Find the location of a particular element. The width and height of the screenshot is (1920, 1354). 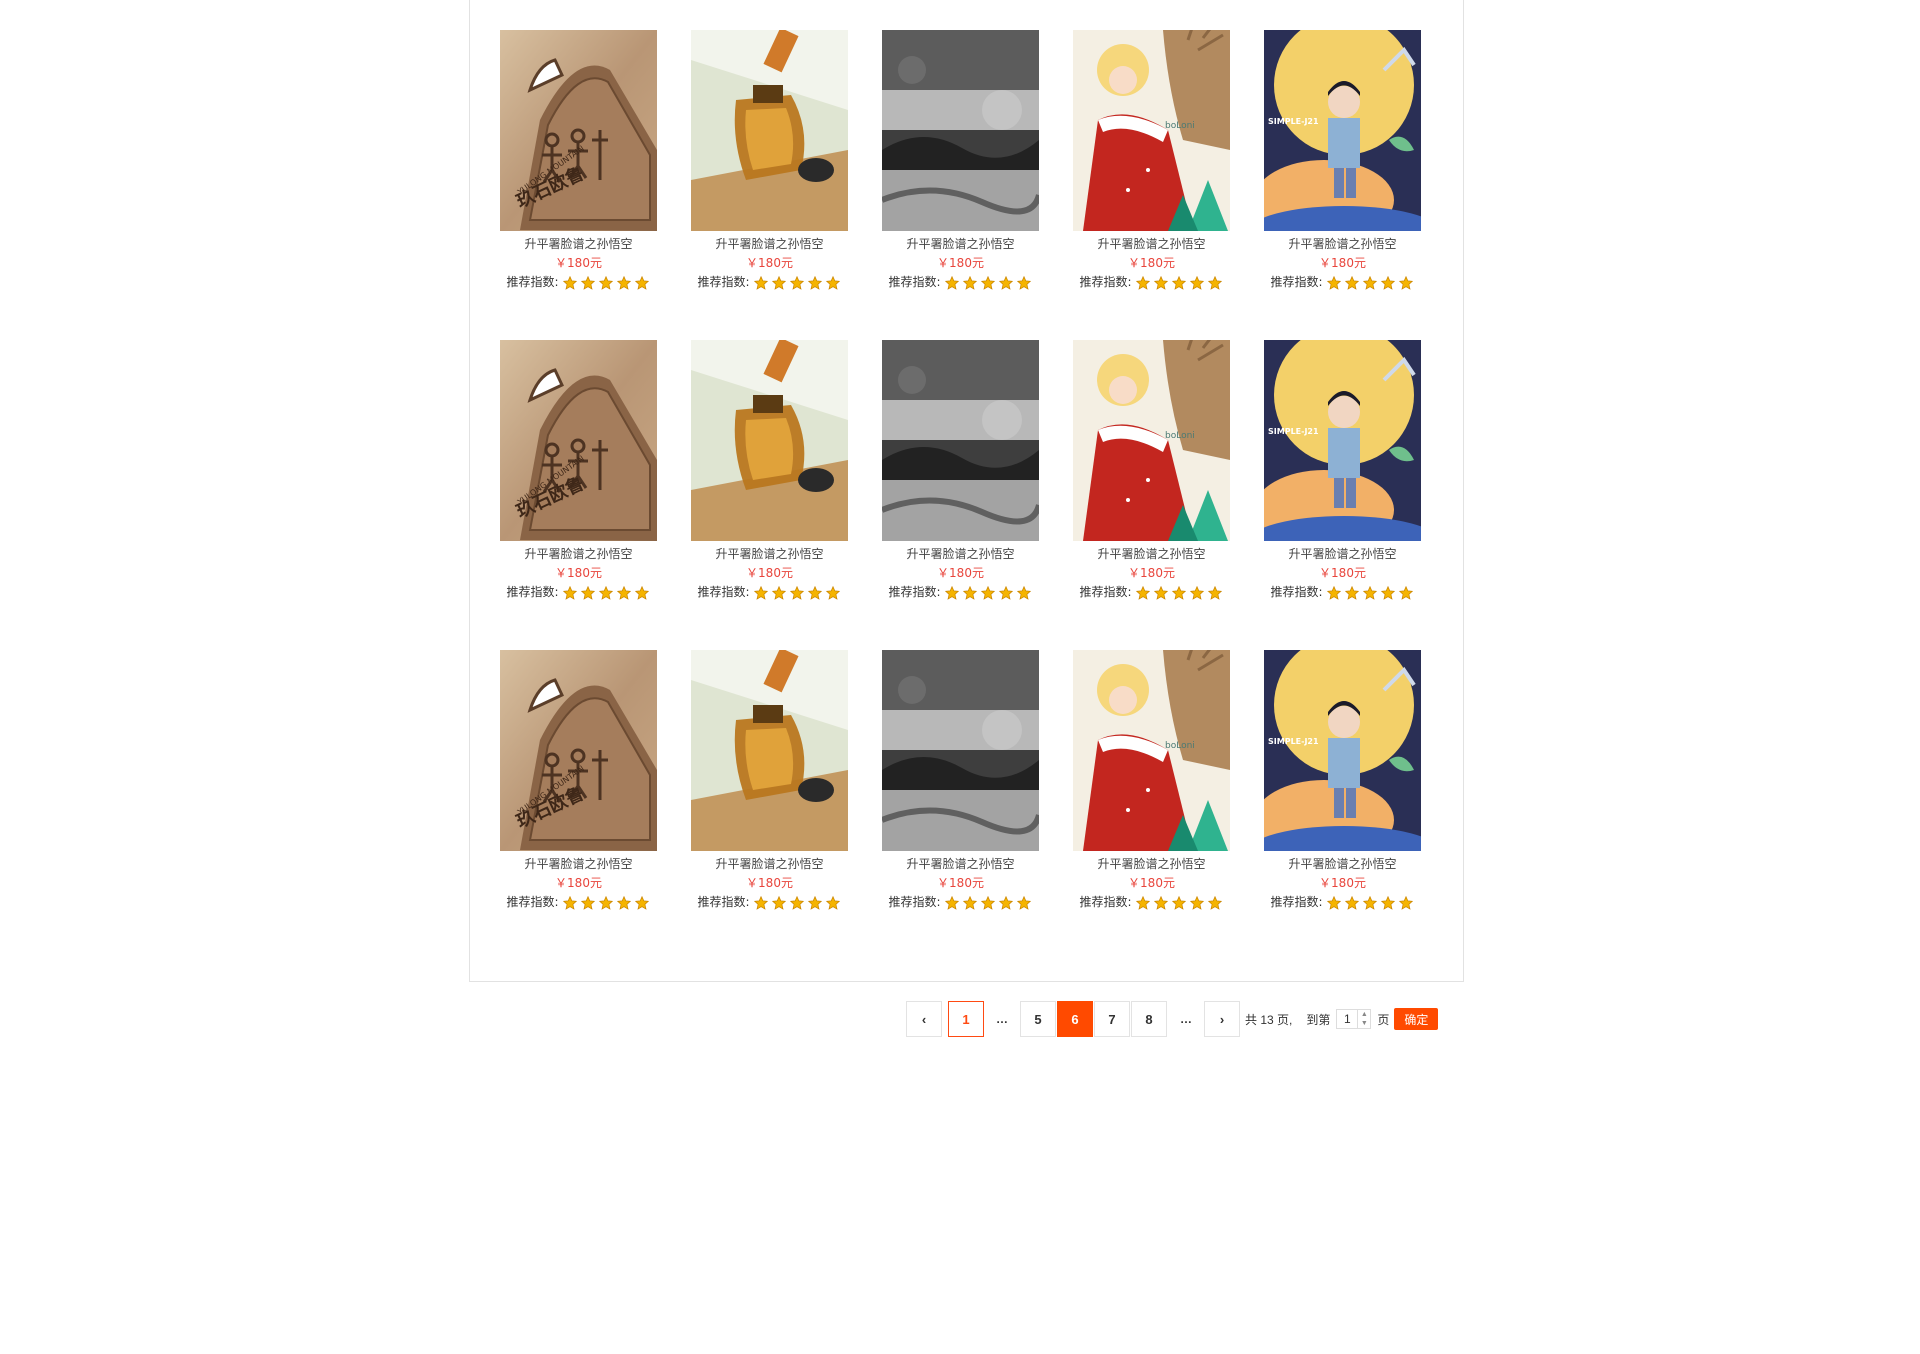

goto-label: 到第 is located at coordinates (1318, 1019).